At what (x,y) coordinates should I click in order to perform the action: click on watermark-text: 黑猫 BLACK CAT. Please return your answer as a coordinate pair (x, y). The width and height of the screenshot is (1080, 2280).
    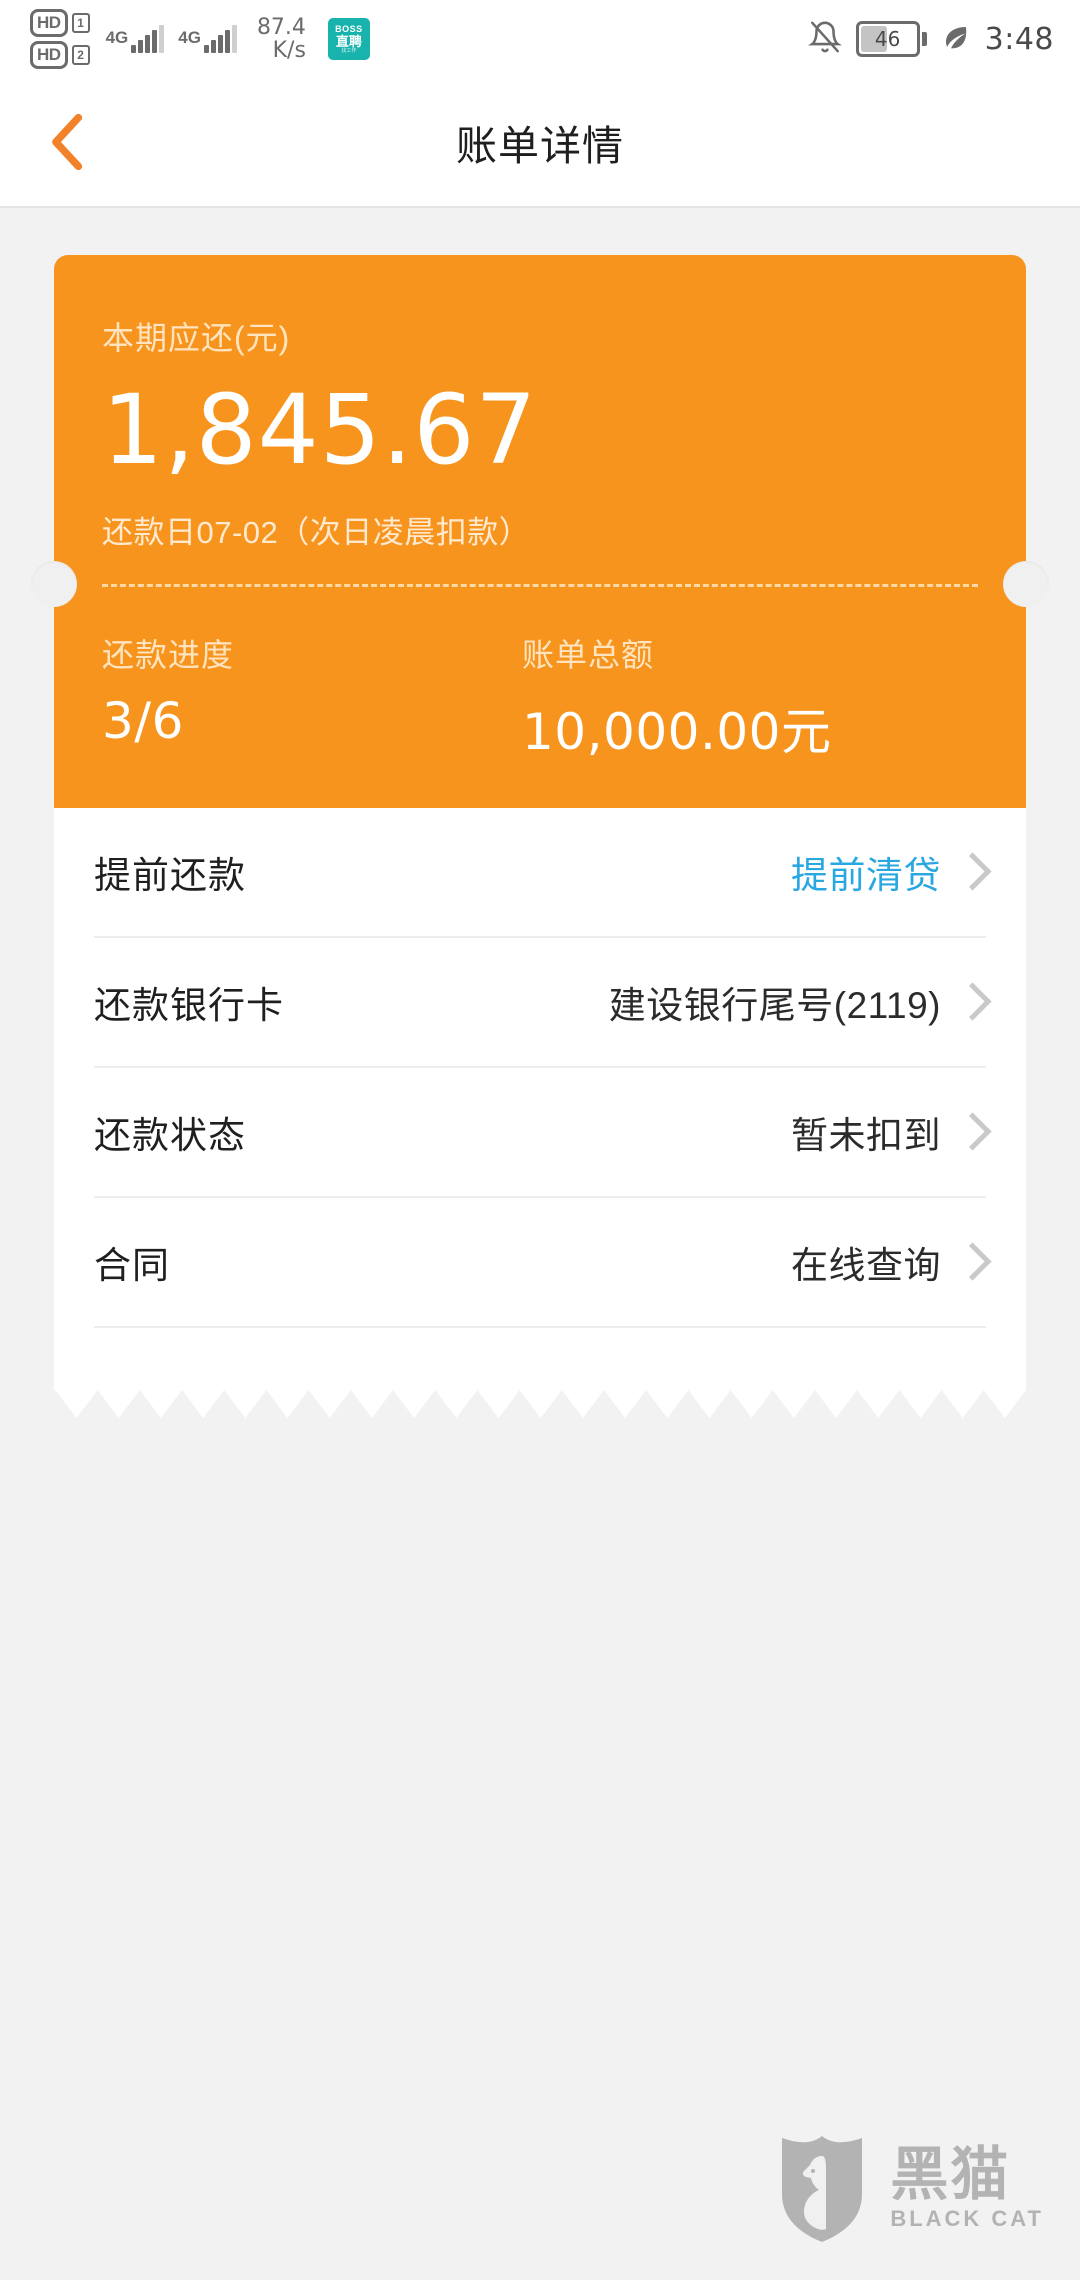
    Looking at the image, I should click on (967, 2188).